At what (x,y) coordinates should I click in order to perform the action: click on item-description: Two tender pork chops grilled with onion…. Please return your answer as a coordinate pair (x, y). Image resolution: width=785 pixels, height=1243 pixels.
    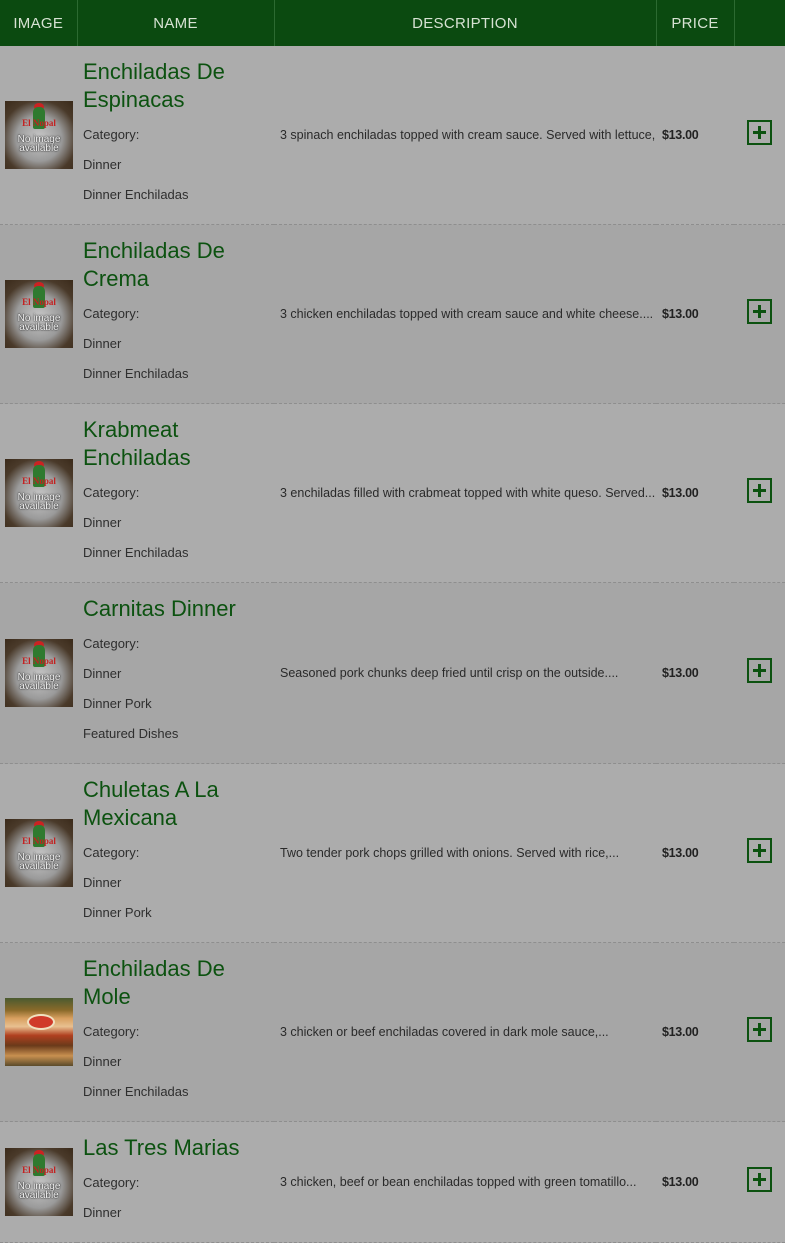
    Looking at the image, I should click on (450, 853).